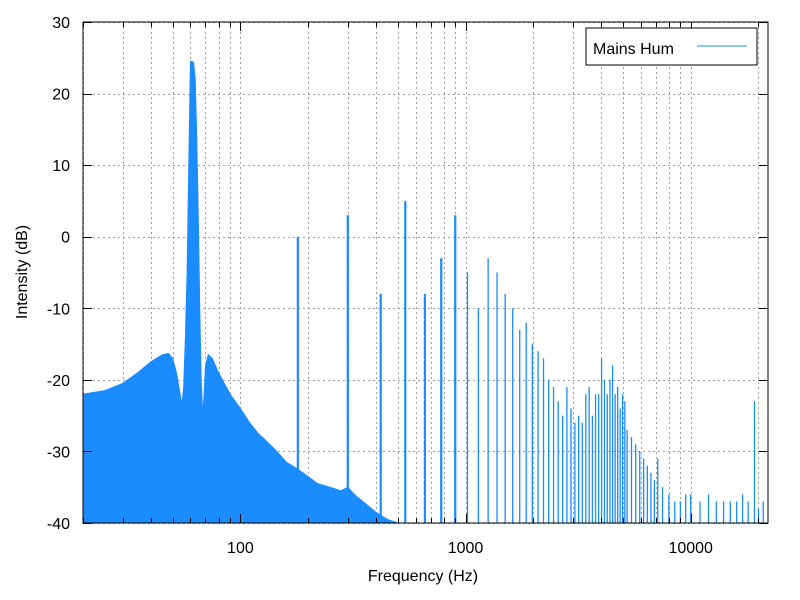 Image resolution: width=800 pixels, height=600 pixels. I want to click on x-tick-label: 100, so click(240, 548).